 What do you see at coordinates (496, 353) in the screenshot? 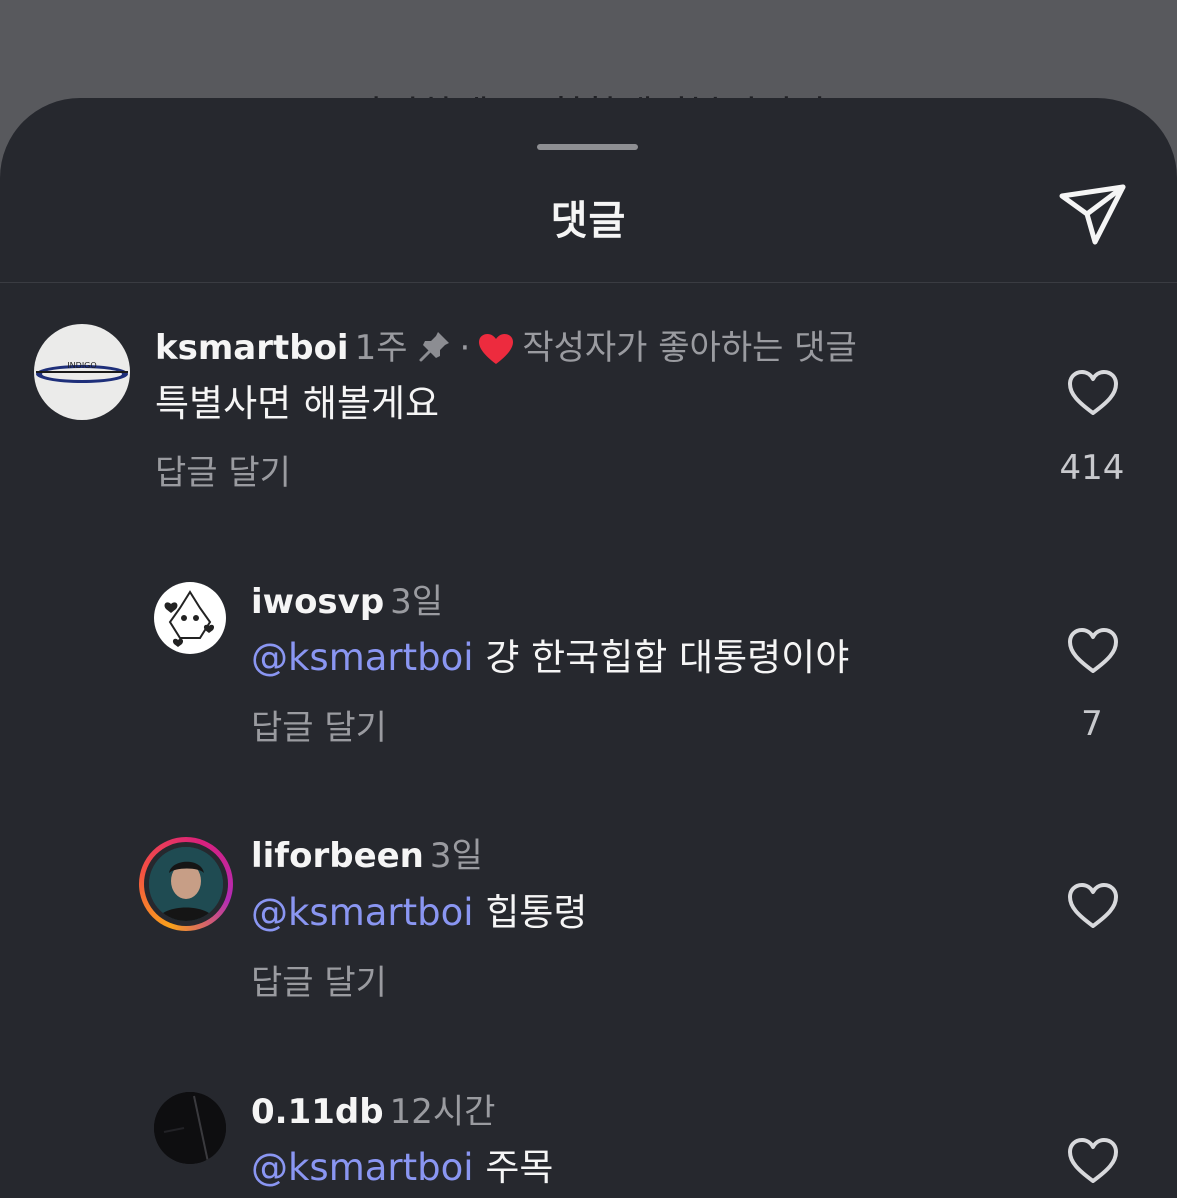
I see `creator-heart-icon` at bounding box center [496, 353].